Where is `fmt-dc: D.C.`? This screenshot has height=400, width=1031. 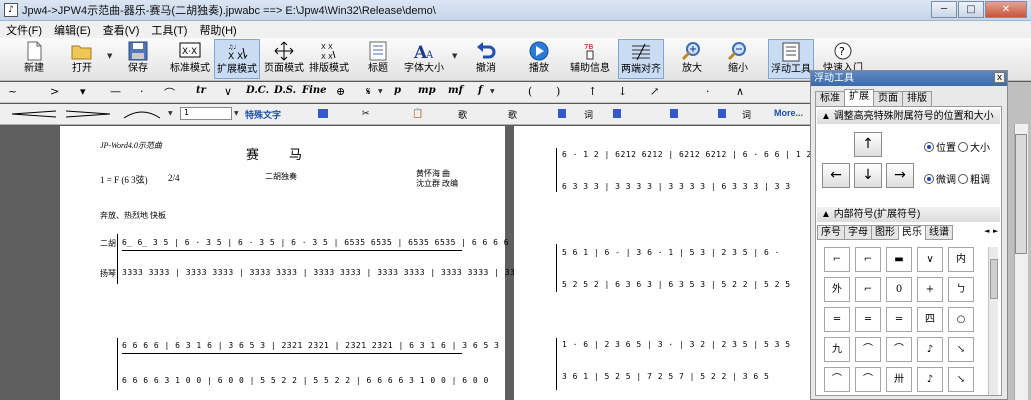 fmt-dc: D.C. is located at coordinates (257, 90).